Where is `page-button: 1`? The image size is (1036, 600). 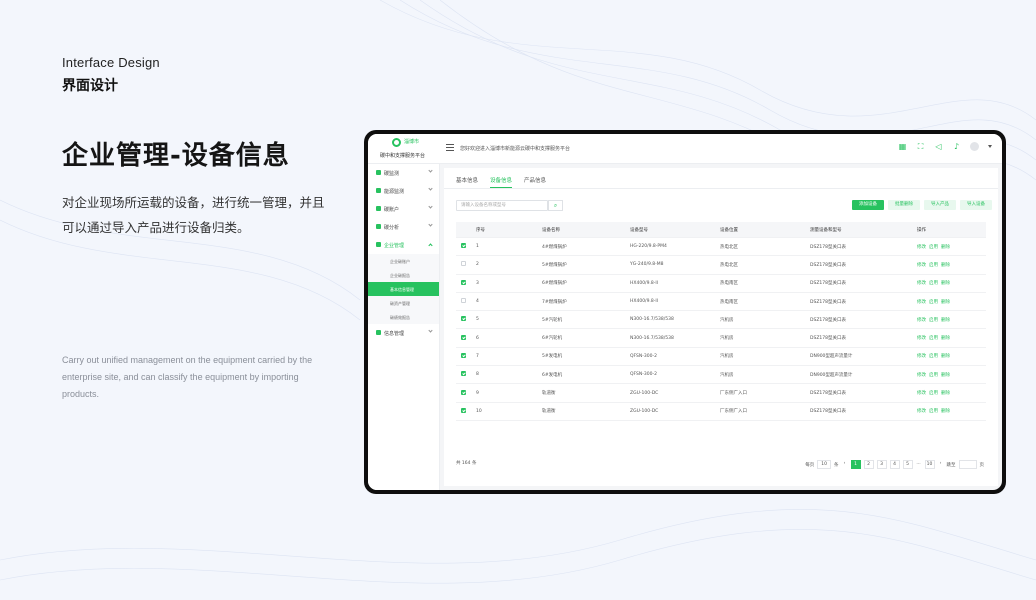 page-button: 1 is located at coordinates (855, 464).